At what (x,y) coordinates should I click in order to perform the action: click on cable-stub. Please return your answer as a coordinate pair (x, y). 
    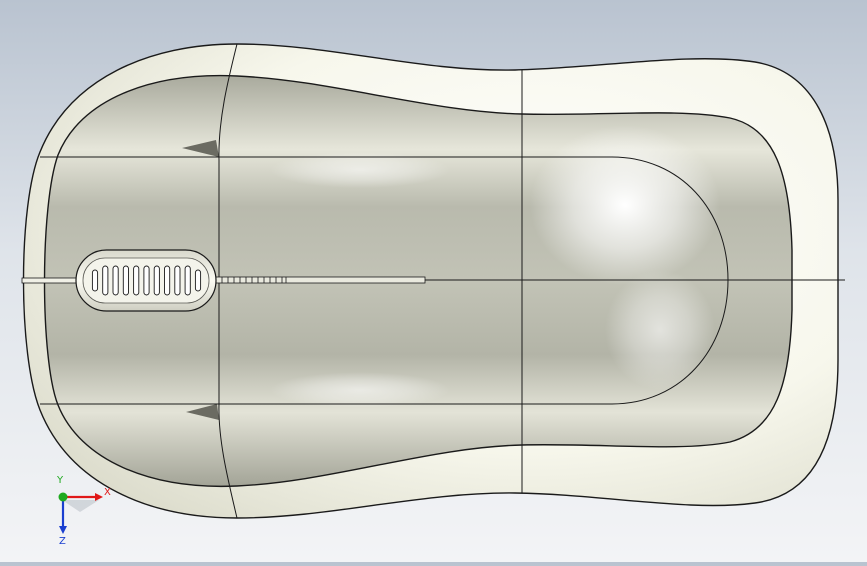
    Looking at the image, I should click on (50, 280).